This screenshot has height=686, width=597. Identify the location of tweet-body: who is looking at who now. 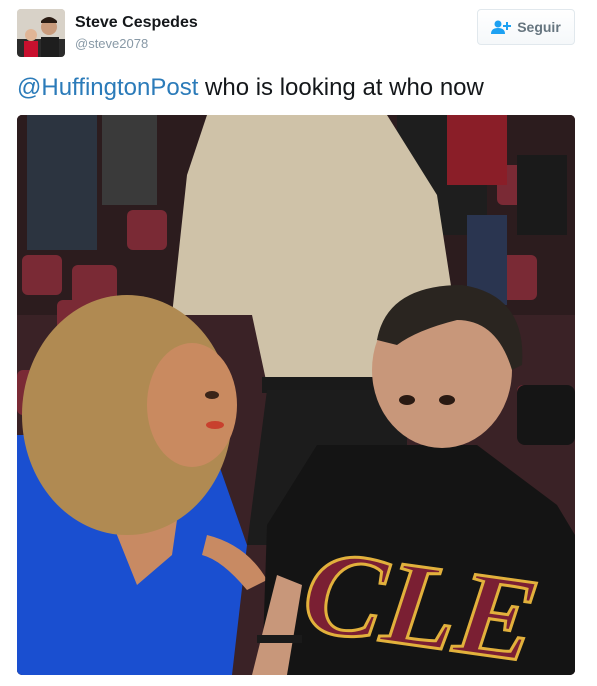
(341, 87).